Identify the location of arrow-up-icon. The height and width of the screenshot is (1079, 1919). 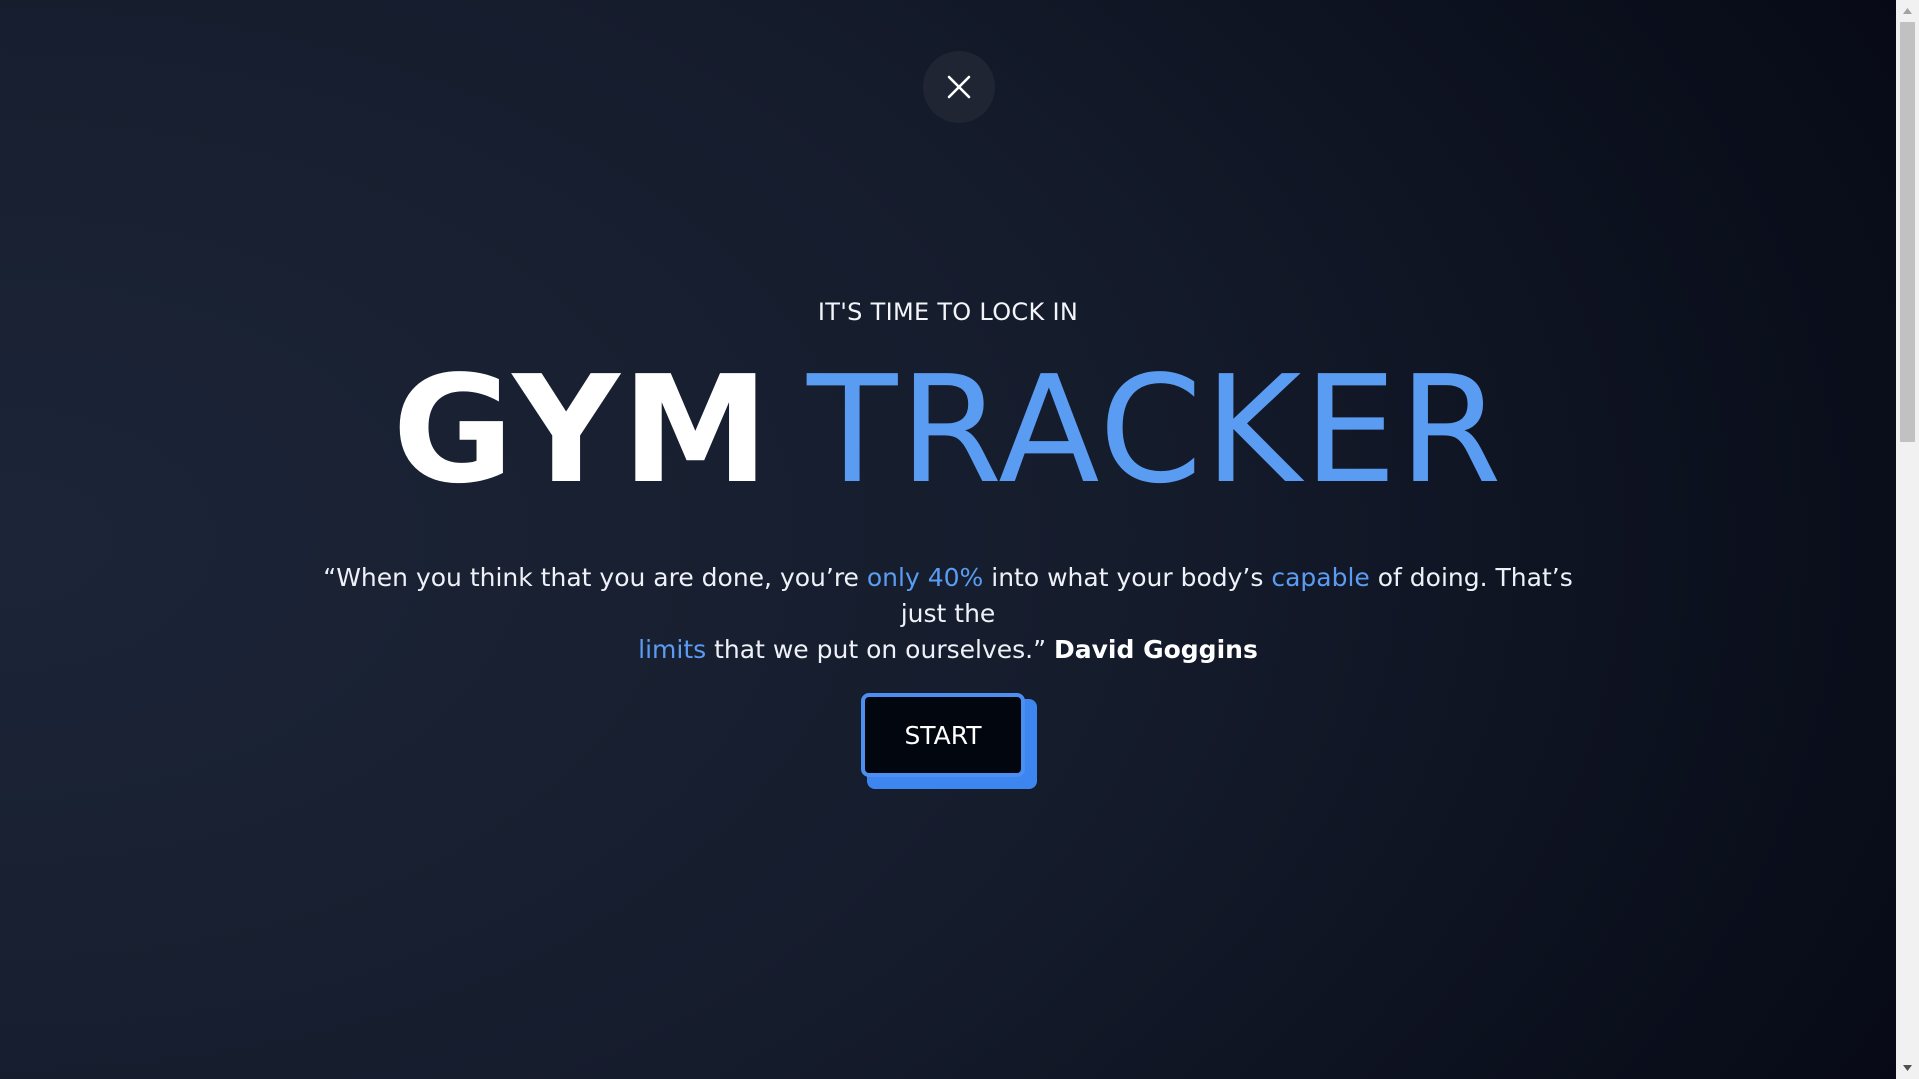
(1907, 11).